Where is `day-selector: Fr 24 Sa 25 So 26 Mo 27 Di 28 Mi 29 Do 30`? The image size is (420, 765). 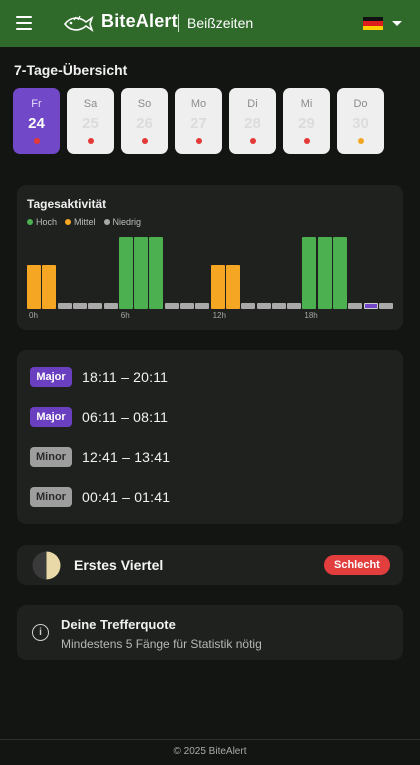 day-selector: Fr 24 Sa 25 So 26 Mo 27 Di 28 Mi 29 Do 30 is located at coordinates (198, 121).